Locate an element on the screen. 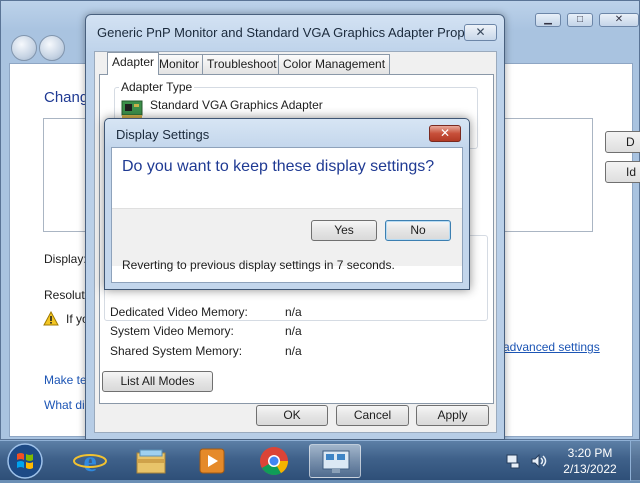 This screenshot has height=483, width=640. forward-button is located at coordinates (52, 48).